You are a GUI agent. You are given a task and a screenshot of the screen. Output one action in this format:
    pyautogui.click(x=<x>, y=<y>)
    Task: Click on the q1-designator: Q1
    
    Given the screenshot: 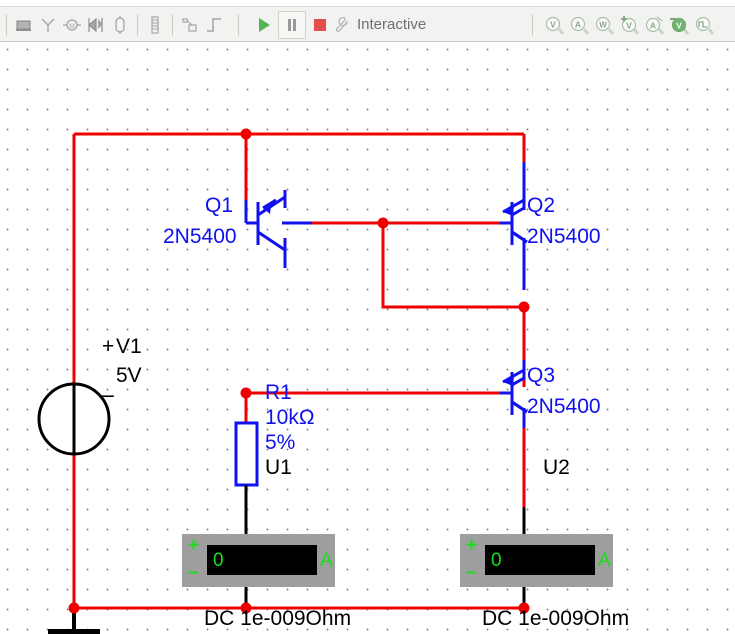 What is the action you would take?
    pyautogui.click(x=219, y=205)
    